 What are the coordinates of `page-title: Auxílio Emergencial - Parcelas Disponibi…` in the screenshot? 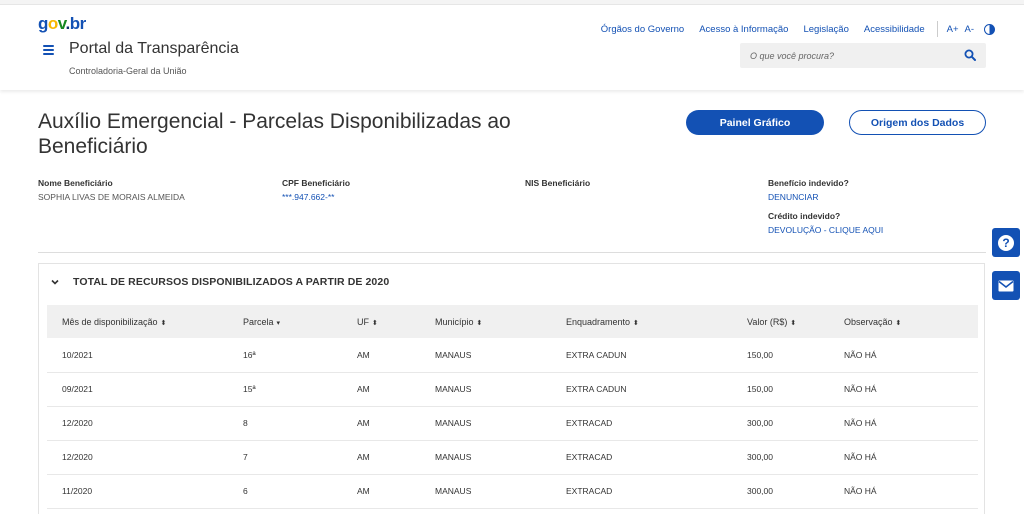 It's located at (274, 134).